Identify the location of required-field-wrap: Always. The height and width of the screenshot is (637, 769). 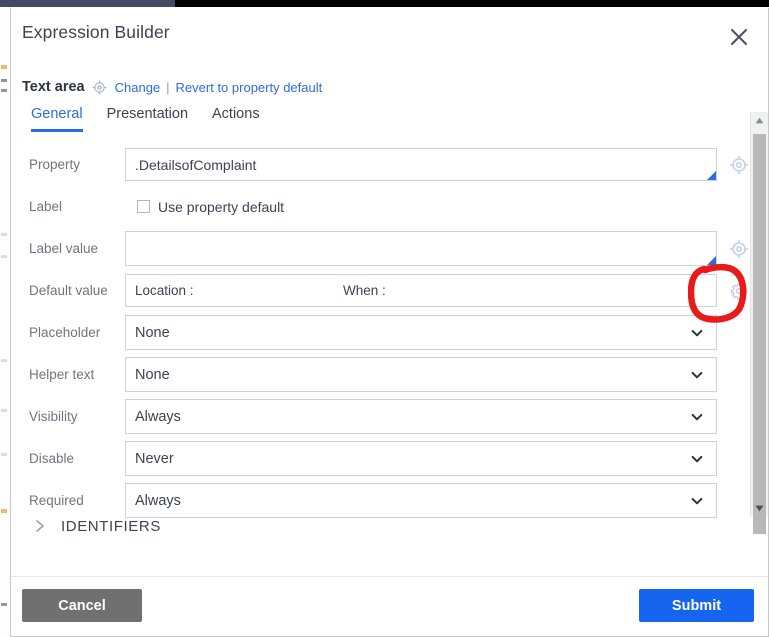
(421, 500).